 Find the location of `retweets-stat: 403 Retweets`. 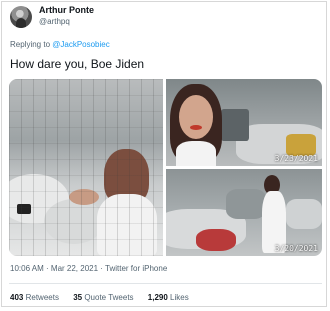

retweets-stat: 403 Retweets is located at coordinates (34, 297).